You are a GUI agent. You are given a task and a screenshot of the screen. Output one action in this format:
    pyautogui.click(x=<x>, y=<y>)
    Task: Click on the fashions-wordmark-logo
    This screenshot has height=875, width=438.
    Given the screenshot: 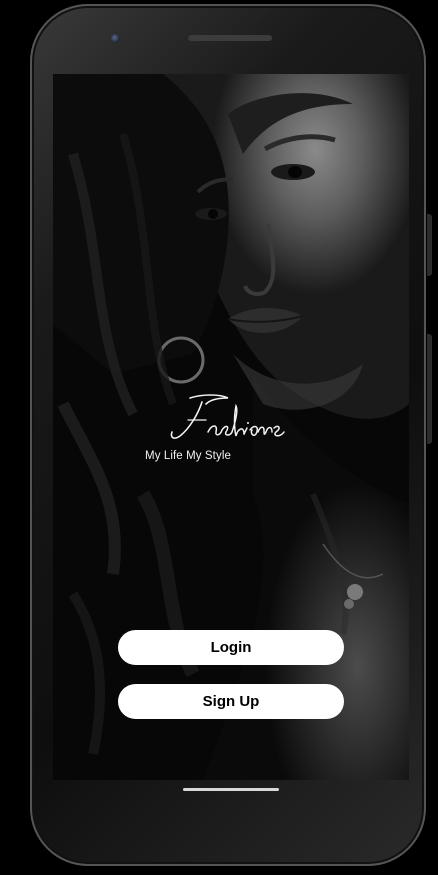 What is the action you would take?
    pyautogui.click(x=227, y=416)
    